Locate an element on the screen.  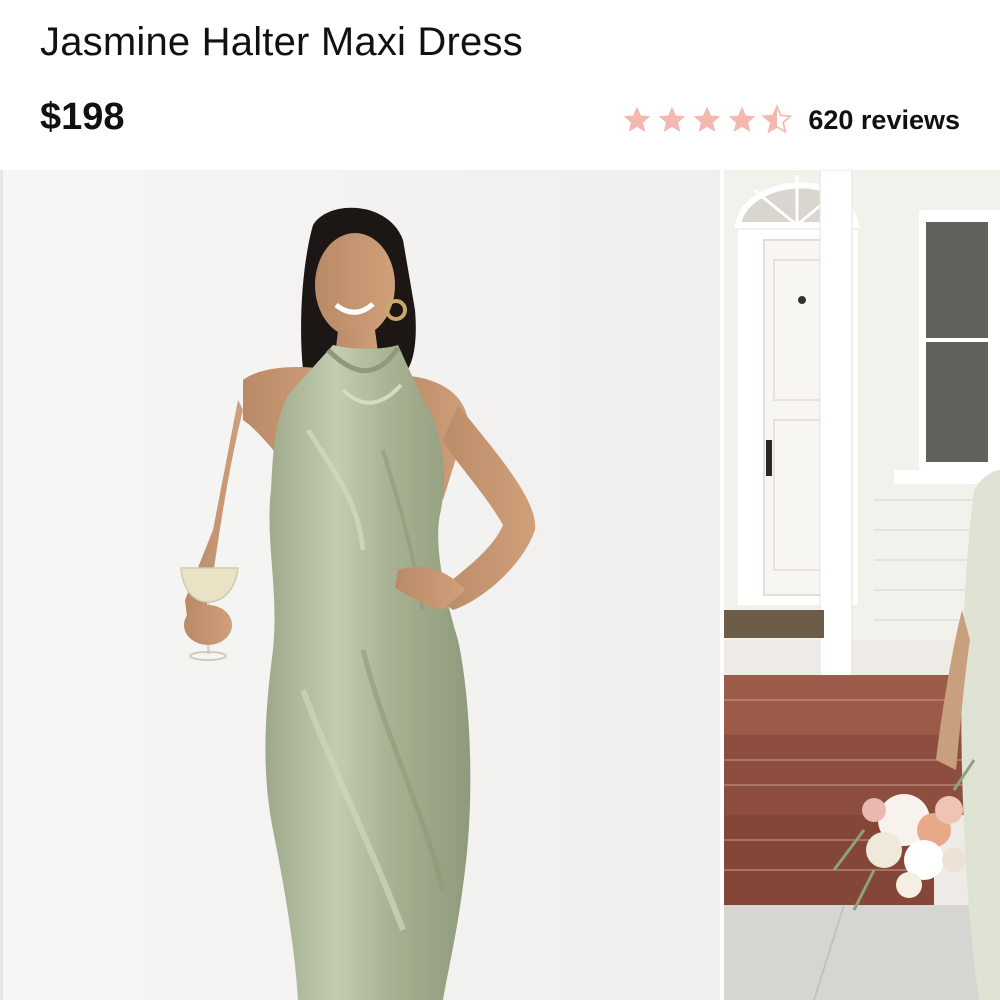
reviews-link: 620 reviews is located at coordinates (884, 120).